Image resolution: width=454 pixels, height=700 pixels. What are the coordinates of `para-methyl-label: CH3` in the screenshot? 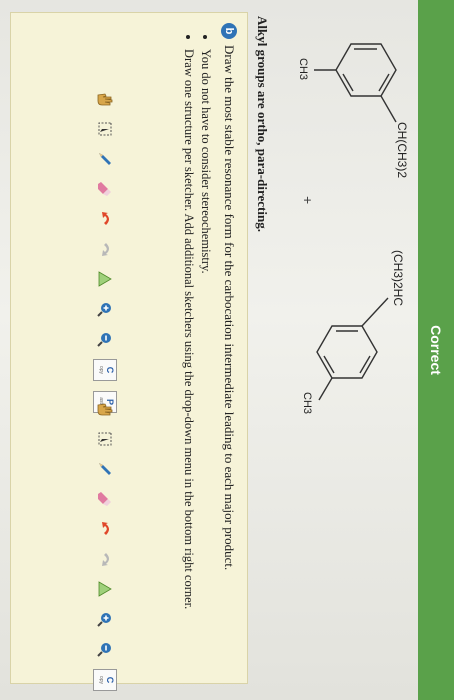 It's located at (307, 403).